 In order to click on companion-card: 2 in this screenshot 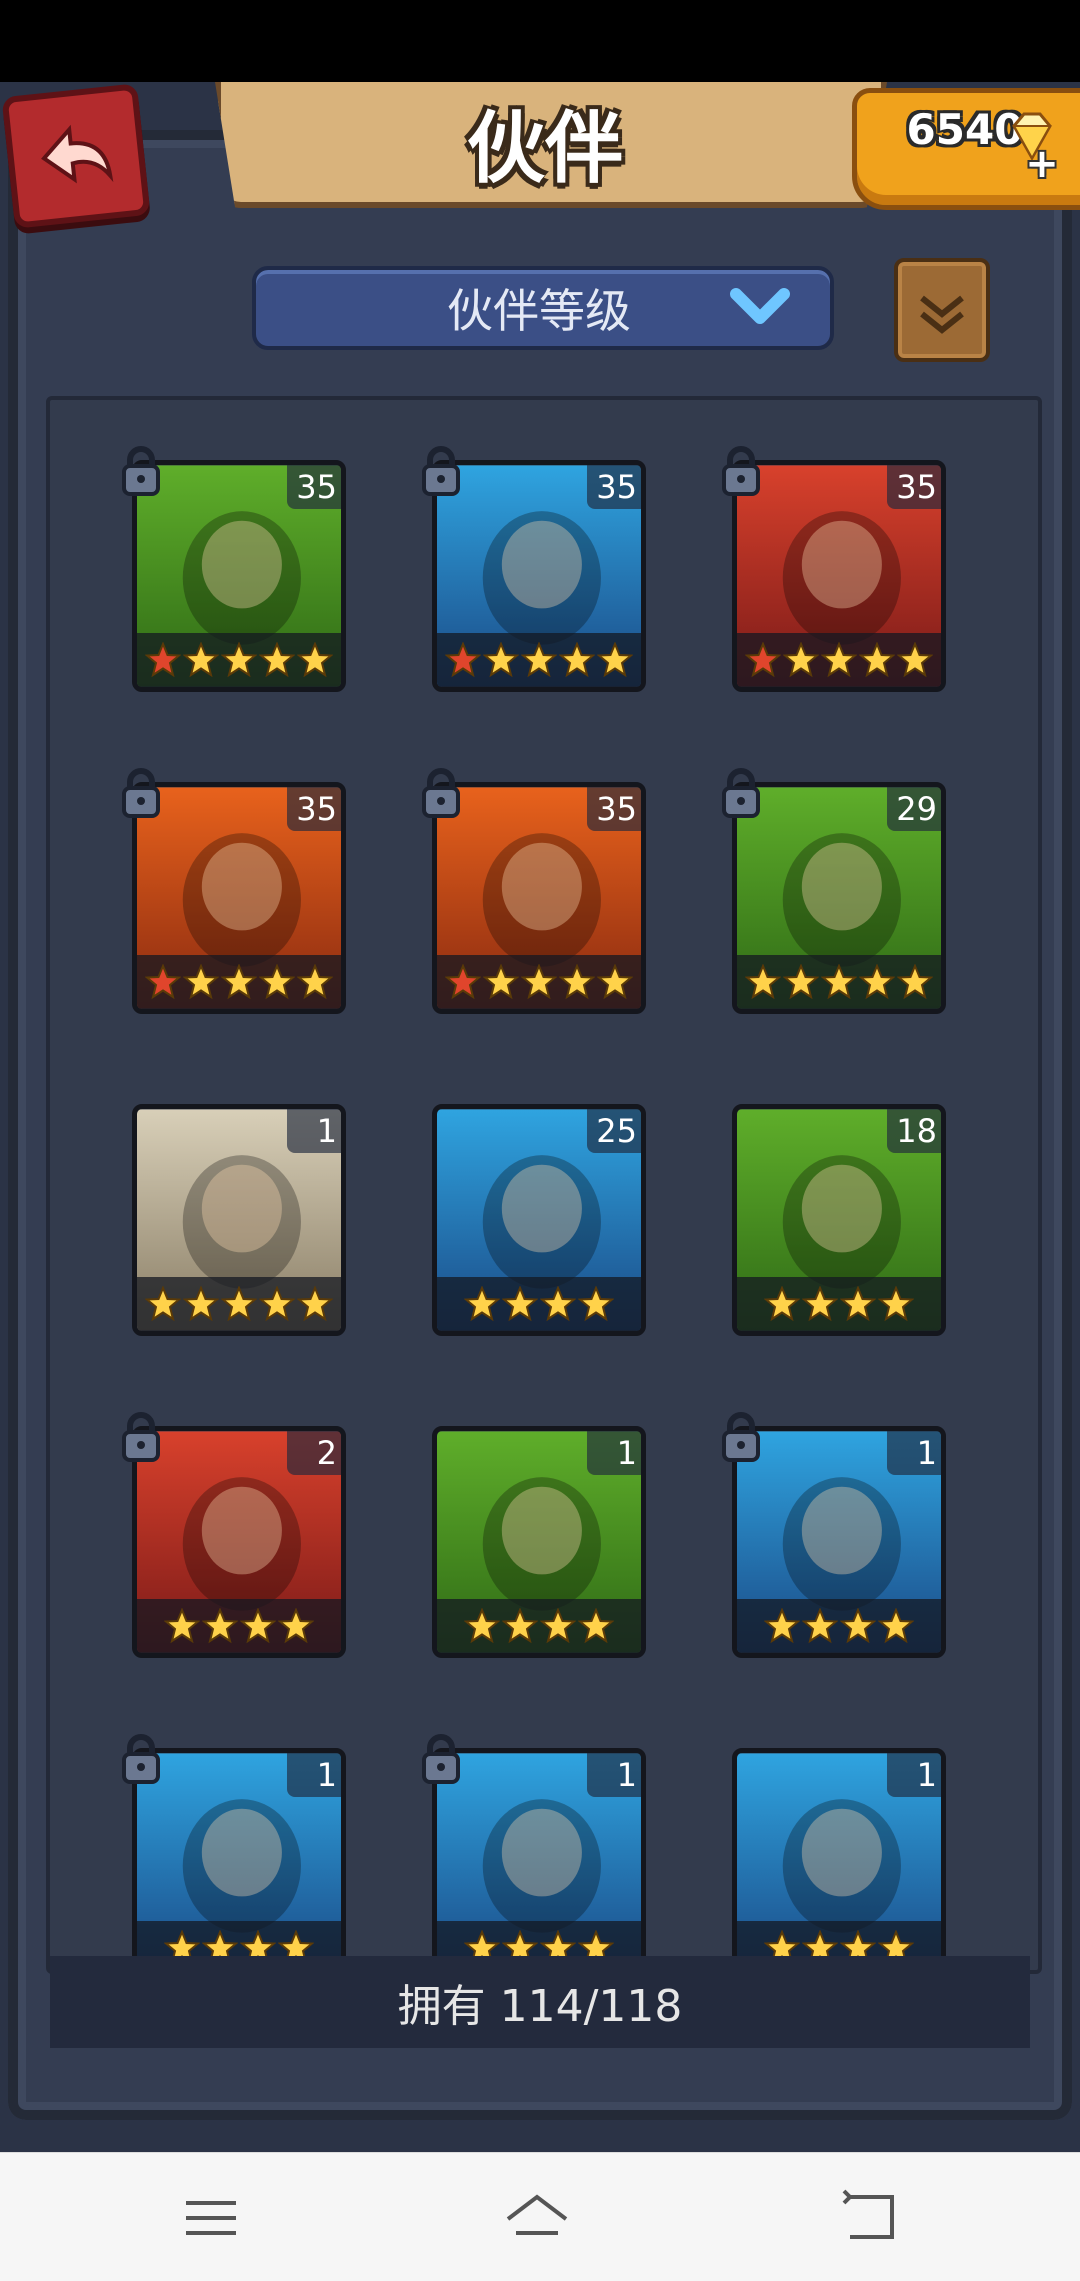, I will do `click(239, 1542)`.